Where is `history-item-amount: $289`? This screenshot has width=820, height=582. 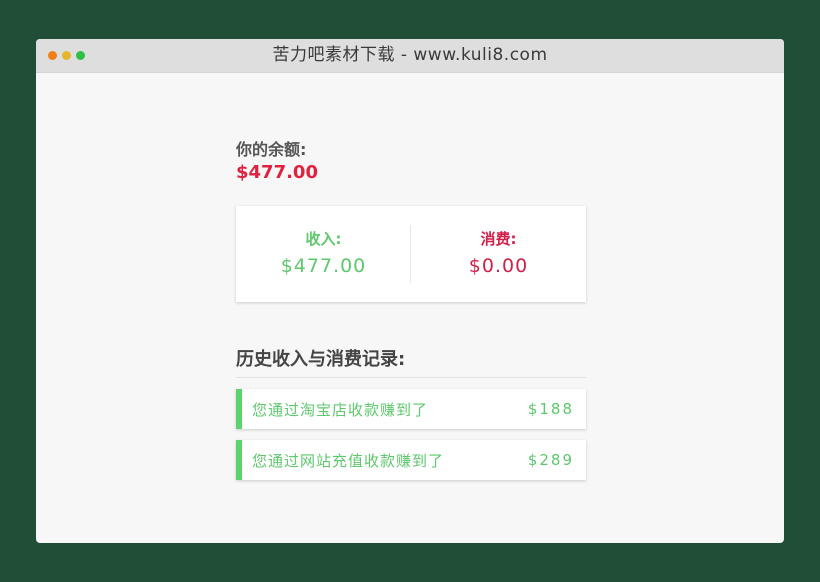 history-item-amount: $289 is located at coordinates (550, 460).